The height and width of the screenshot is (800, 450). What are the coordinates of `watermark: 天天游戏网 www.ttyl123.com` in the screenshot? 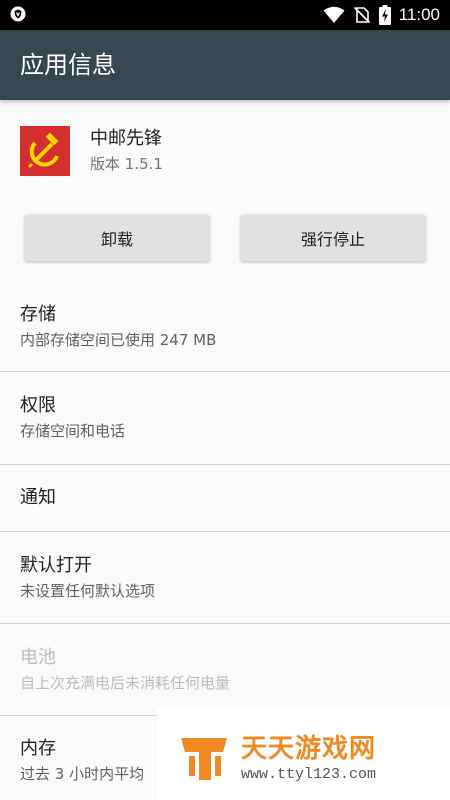 It's located at (303, 754).